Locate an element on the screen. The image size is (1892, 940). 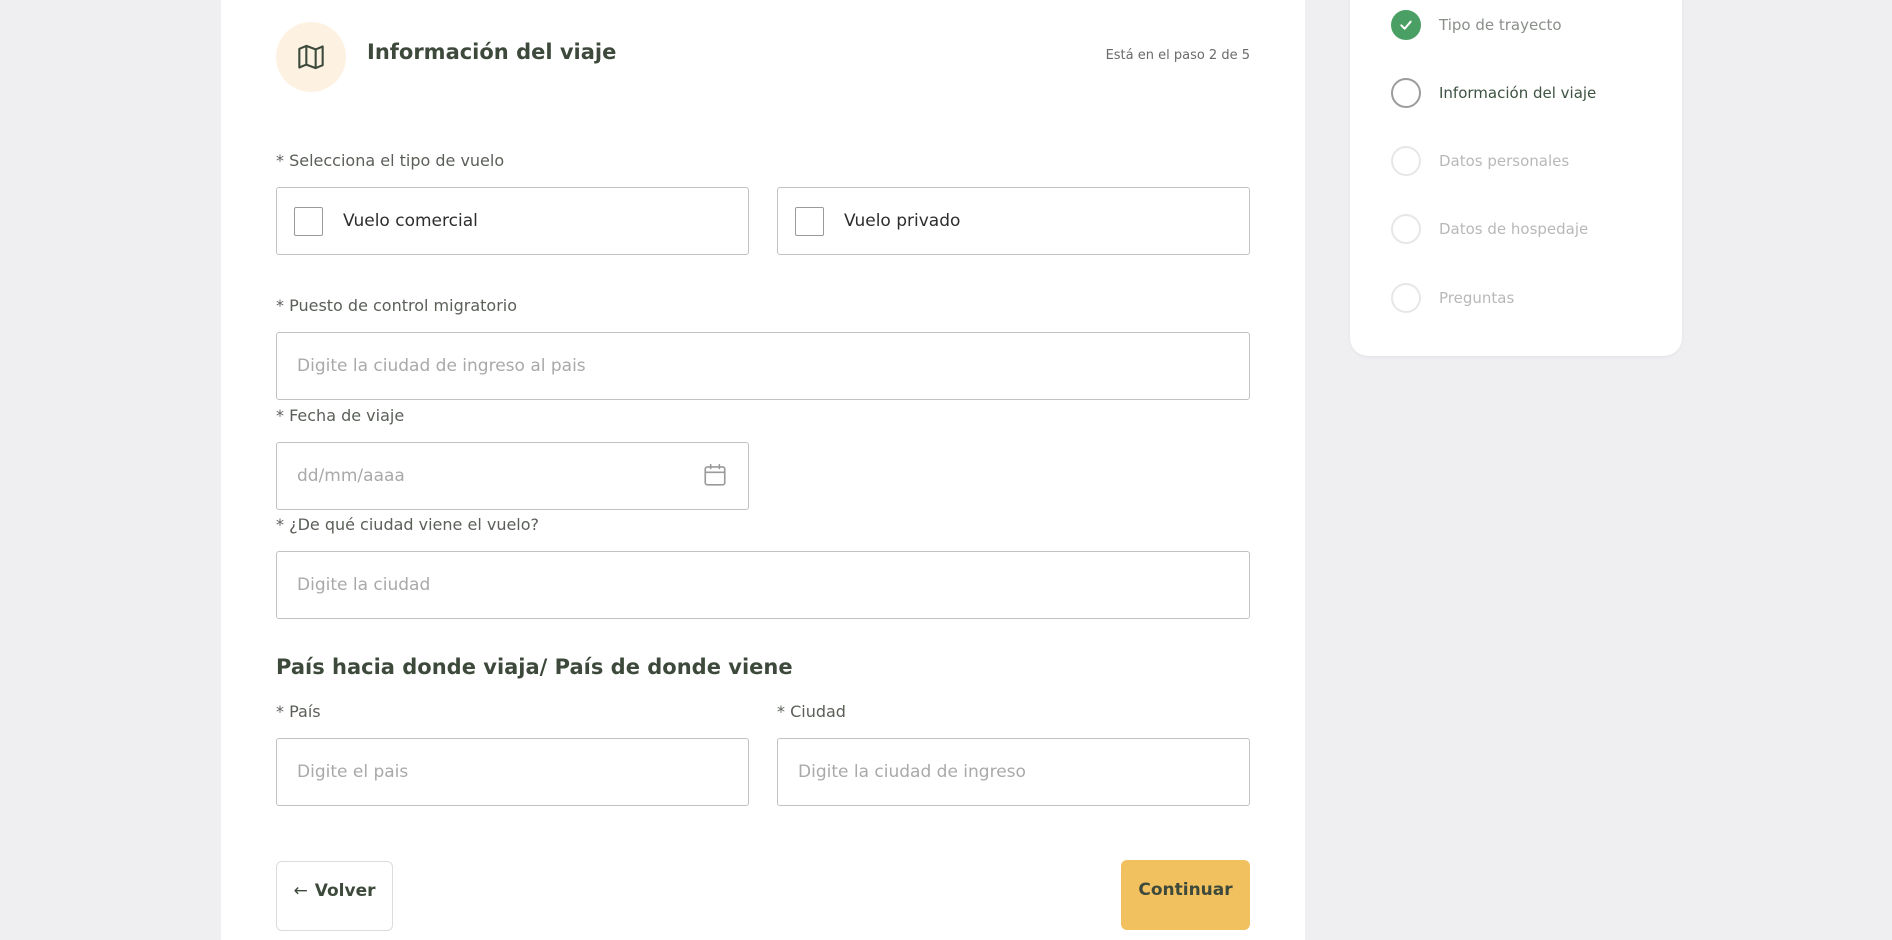
header-icon-circle is located at coordinates (311, 57).